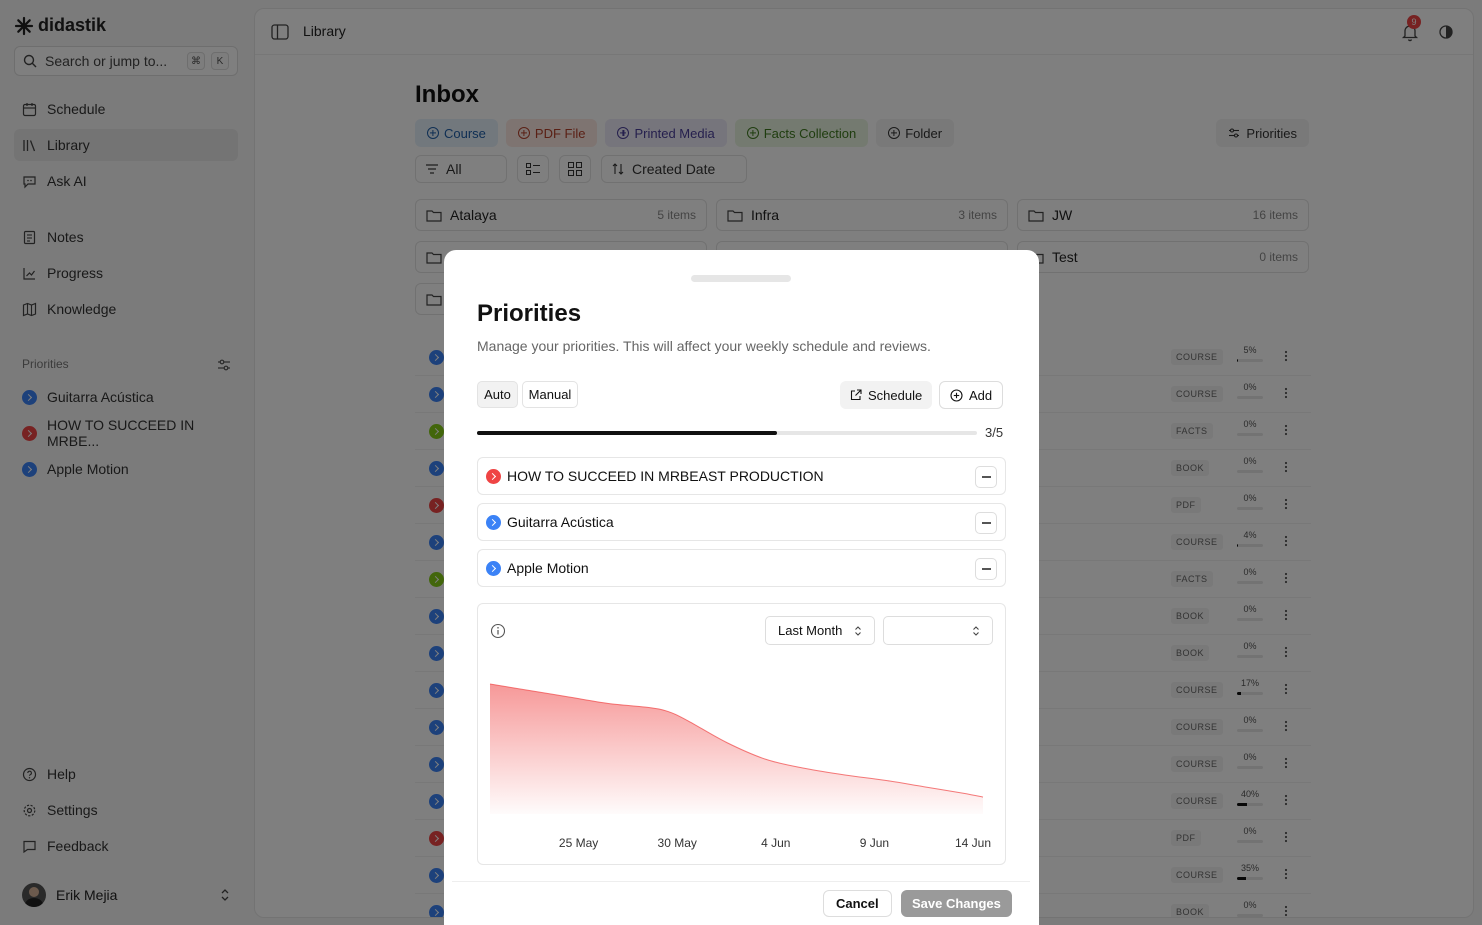 Image resolution: width=1482 pixels, height=925 pixels. What do you see at coordinates (874, 843) in the screenshot?
I see `x-tick-label: 9 Jun` at bounding box center [874, 843].